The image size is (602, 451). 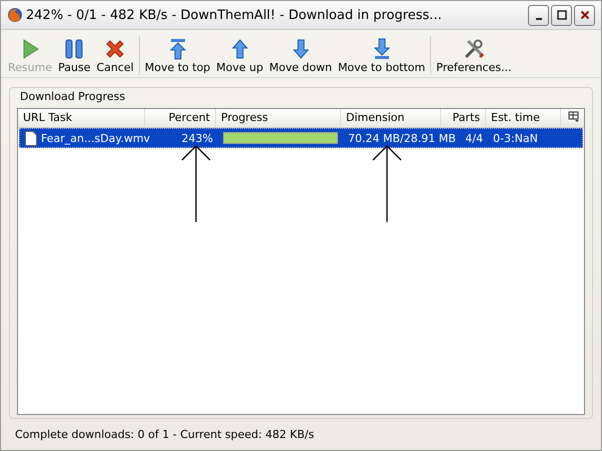 I want to click on minimize-button, so click(x=538, y=15).